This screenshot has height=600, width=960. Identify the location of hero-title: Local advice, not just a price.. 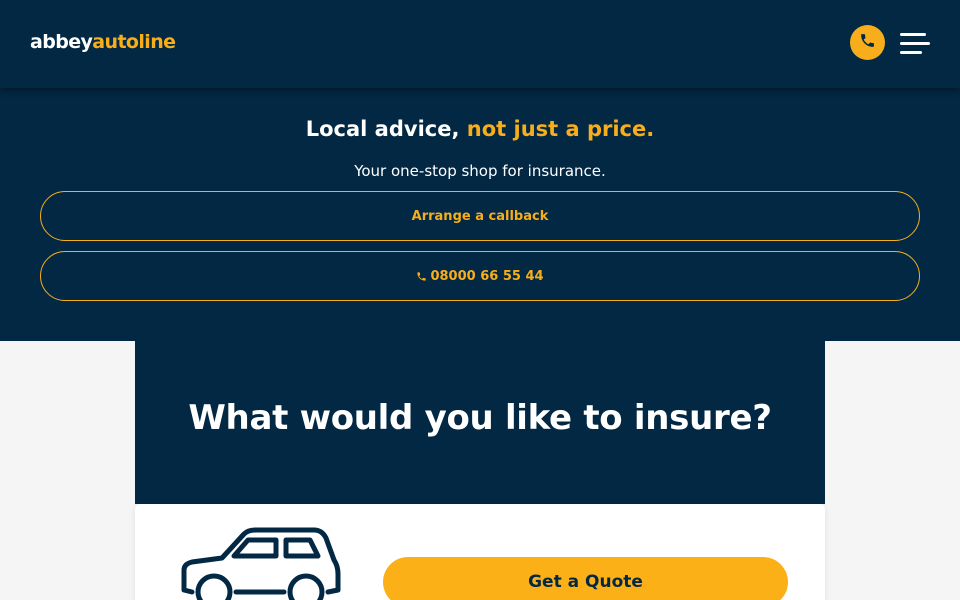
(480, 129).